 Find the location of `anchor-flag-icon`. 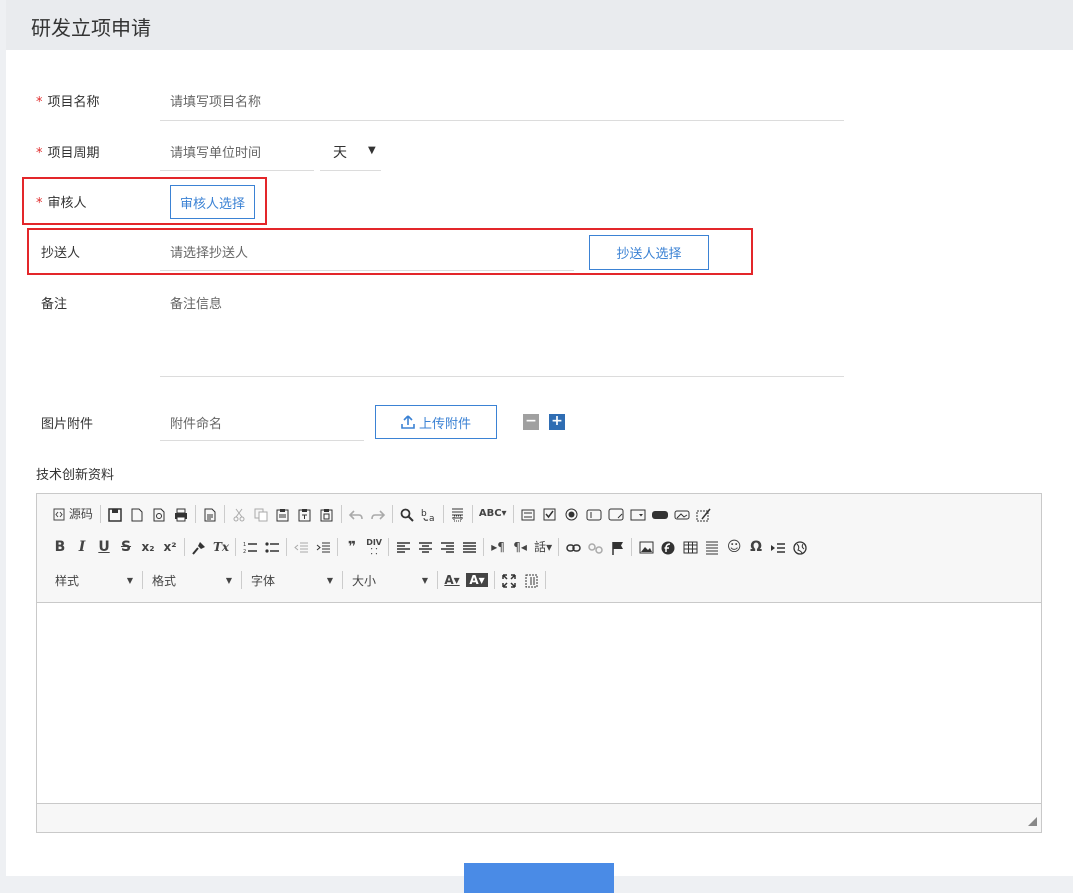

anchor-flag-icon is located at coordinates (617, 547).